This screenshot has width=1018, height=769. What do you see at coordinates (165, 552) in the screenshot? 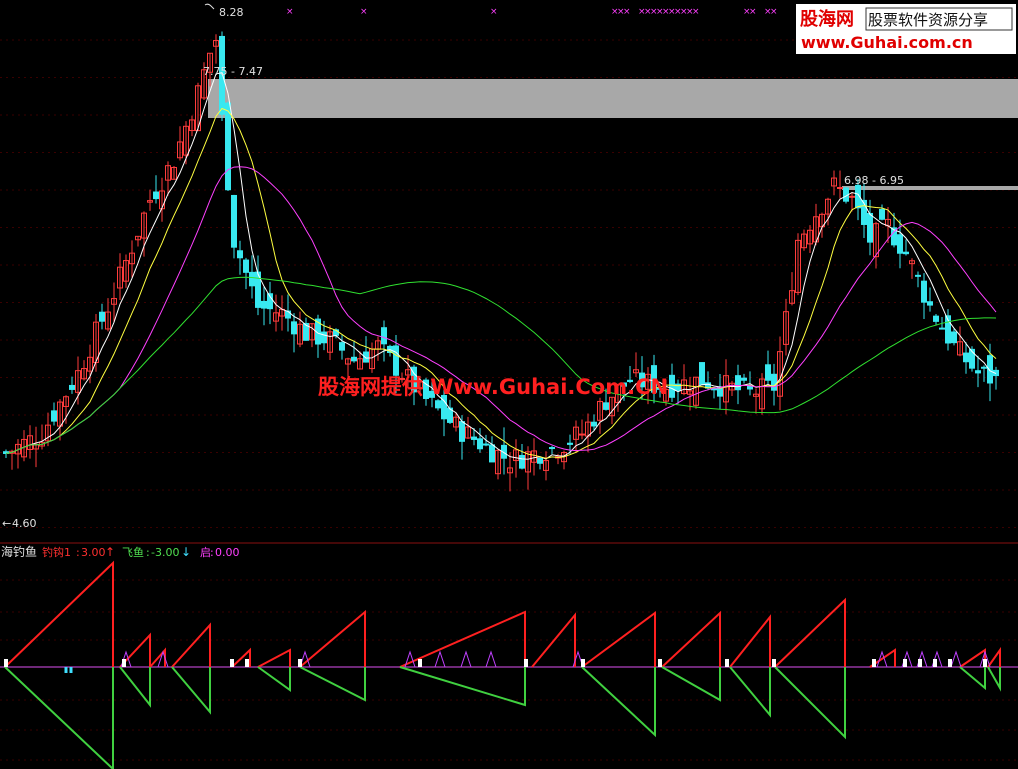
I see `legend-fish-value: -3.00` at bounding box center [165, 552].